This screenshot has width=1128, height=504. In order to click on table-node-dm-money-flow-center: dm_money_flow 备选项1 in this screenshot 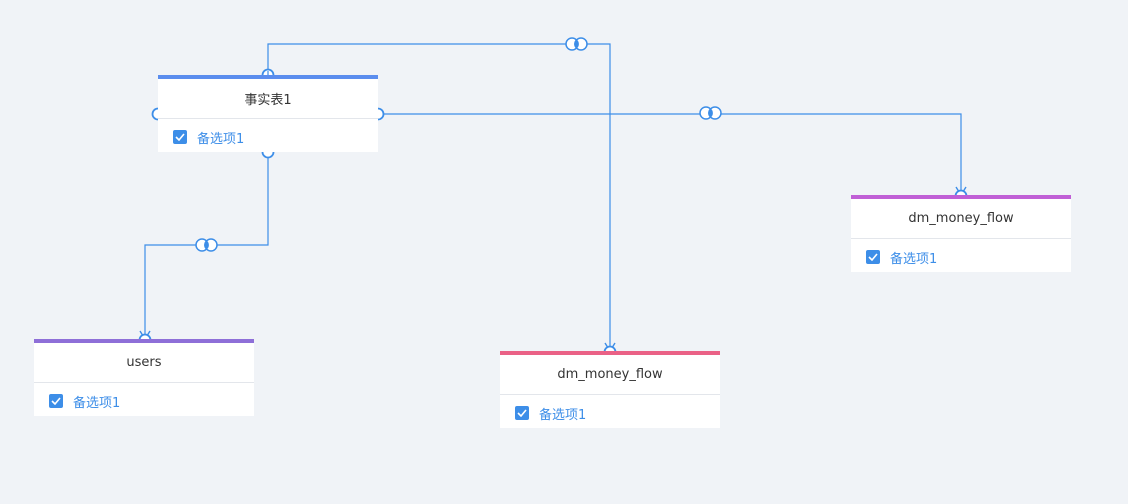, I will do `click(610, 389)`.